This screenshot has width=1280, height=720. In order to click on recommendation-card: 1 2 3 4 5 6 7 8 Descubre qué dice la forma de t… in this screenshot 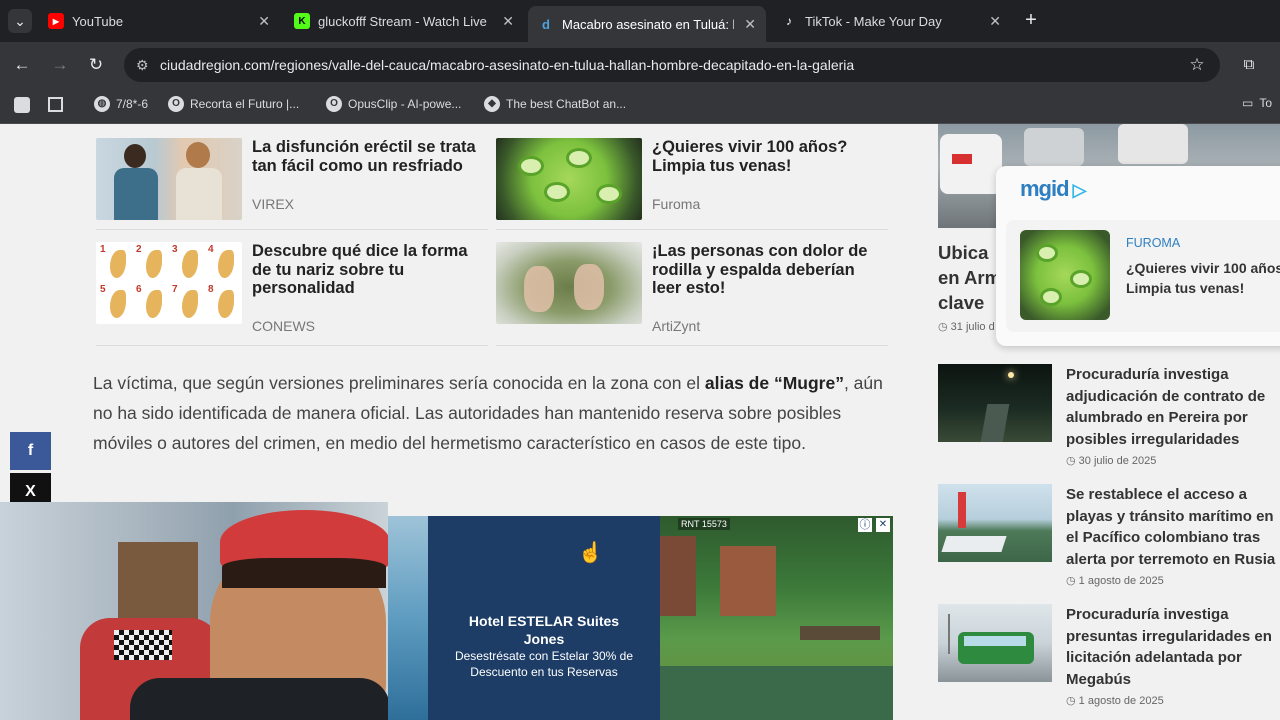, I will do `click(292, 287)`.